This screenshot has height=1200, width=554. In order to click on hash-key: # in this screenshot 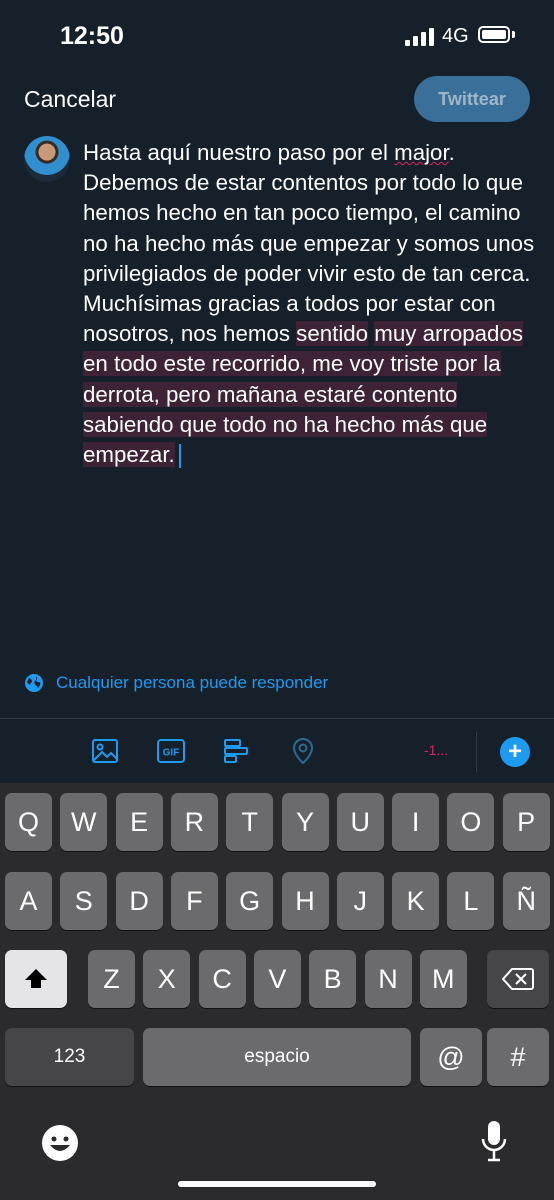, I will do `click(518, 1057)`.